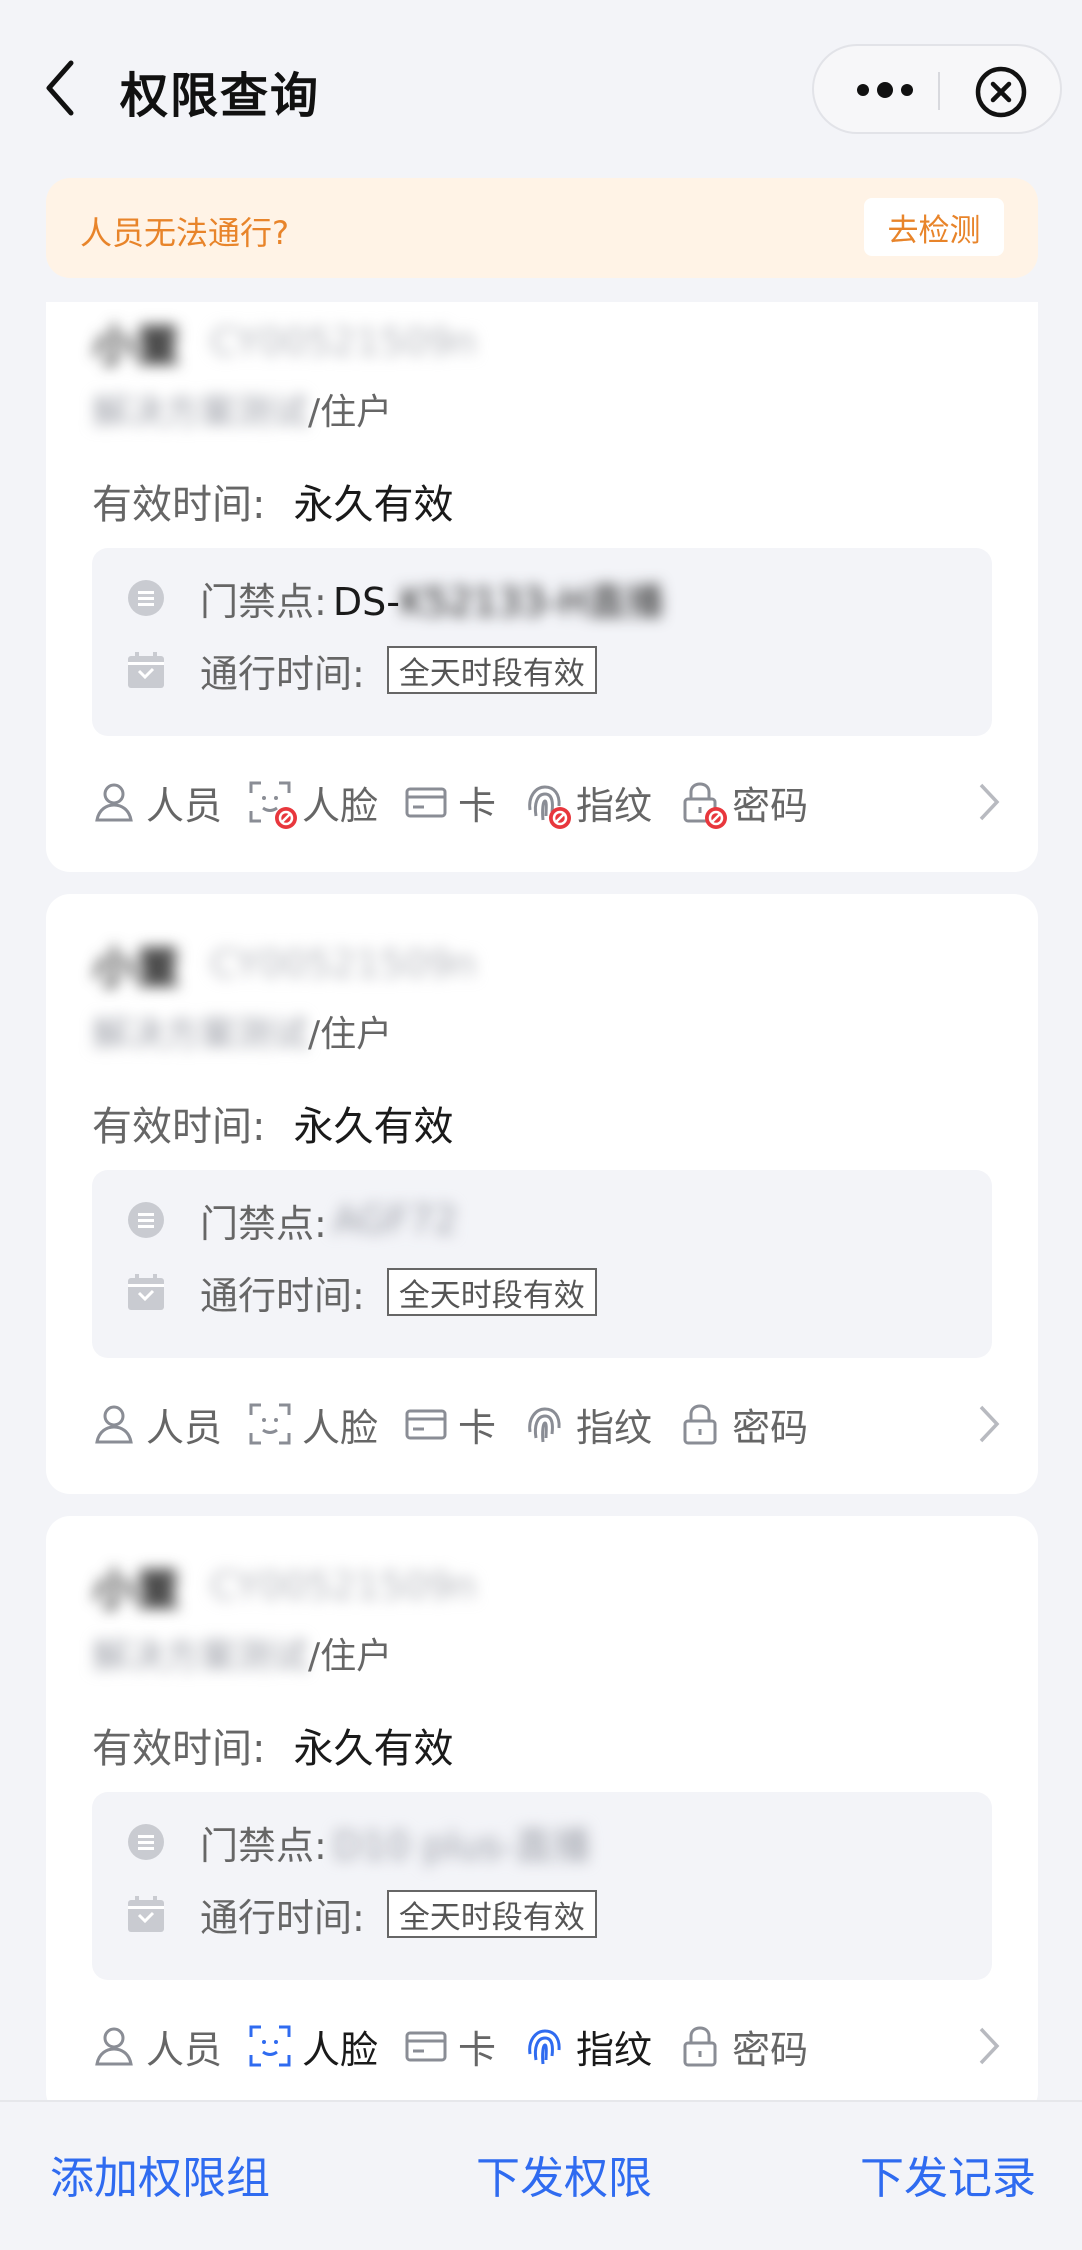 This screenshot has height=2250, width=1082. Describe the element at coordinates (184, 1427) in the screenshot. I see `credential-label: 人员` at that location.